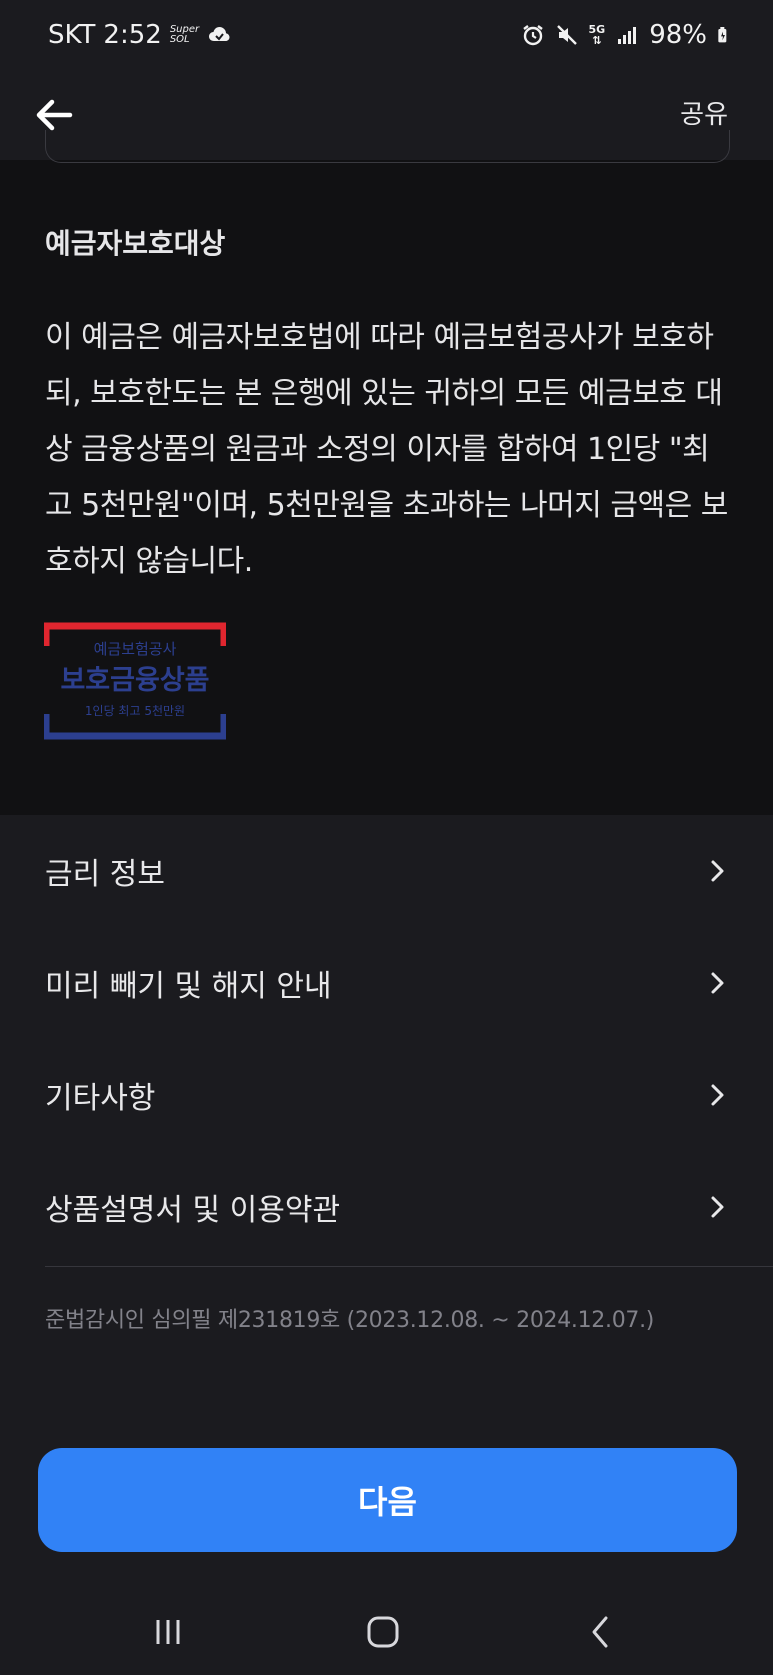  What do you see at coordinates (219, 34) in the screenshot?
I see `cloud-chat-icon` at bounding box center [219, 34].